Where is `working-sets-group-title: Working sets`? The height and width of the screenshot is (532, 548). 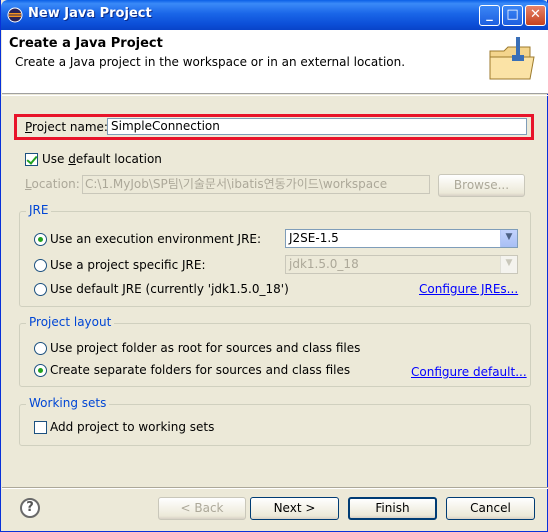
working-sets-group-title: Working sets is located at coordinates (68, 403).